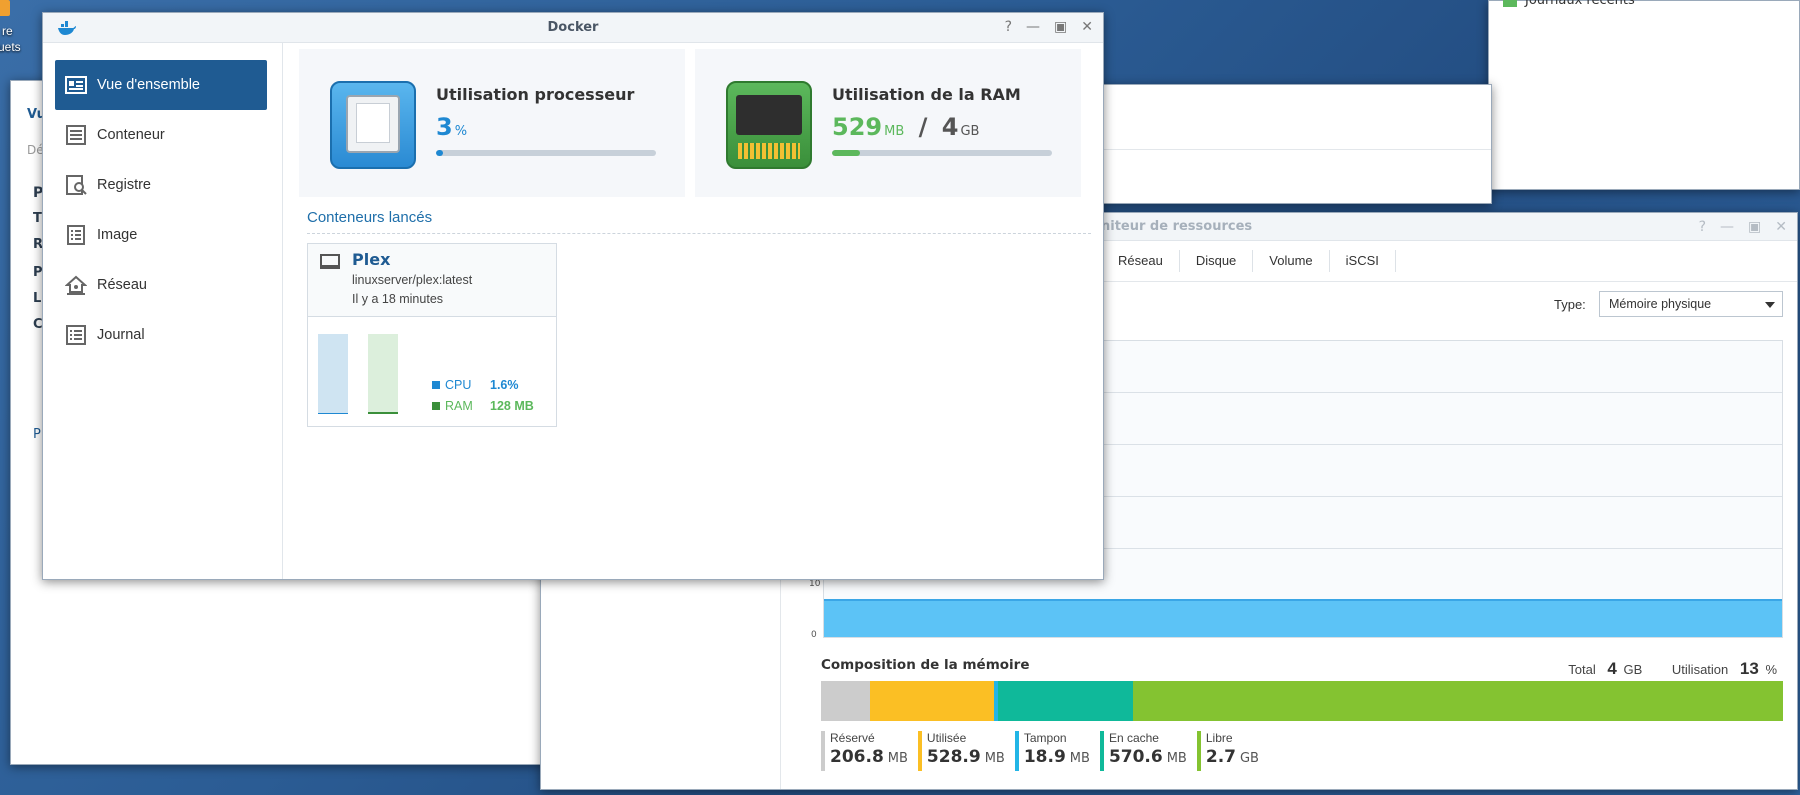  I want to click on container-ram-value: 128 MB, so click(512, 406).